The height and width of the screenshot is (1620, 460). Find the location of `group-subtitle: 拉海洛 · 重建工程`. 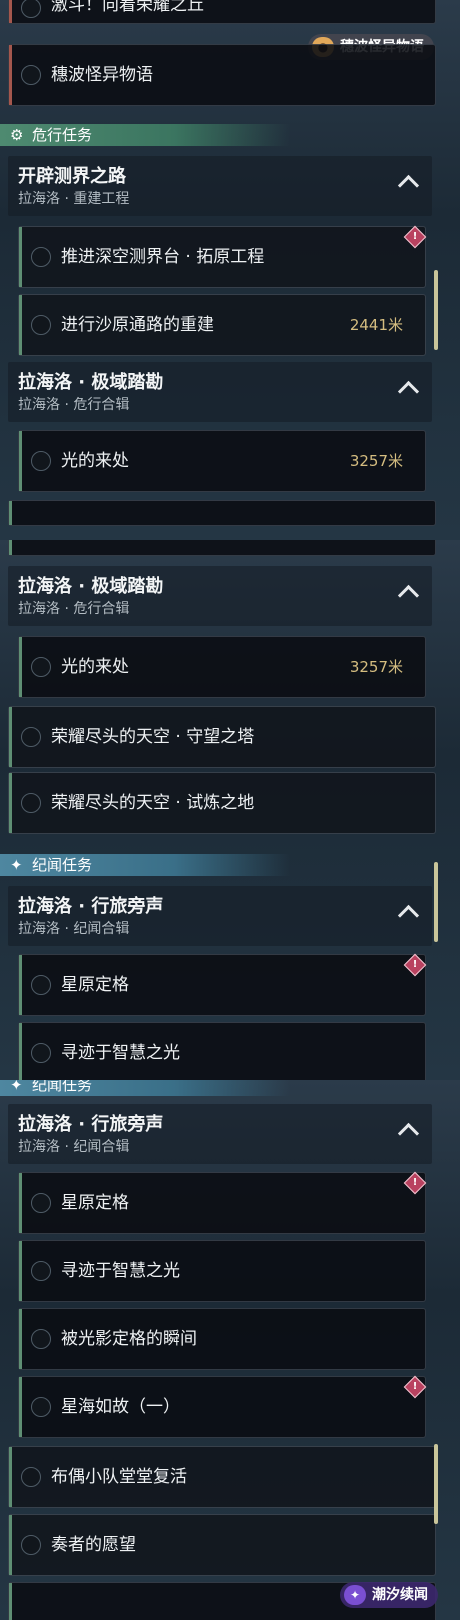

group-subtitle: 拉海洛 · 重建工程 is located at coordinates (74, 199).